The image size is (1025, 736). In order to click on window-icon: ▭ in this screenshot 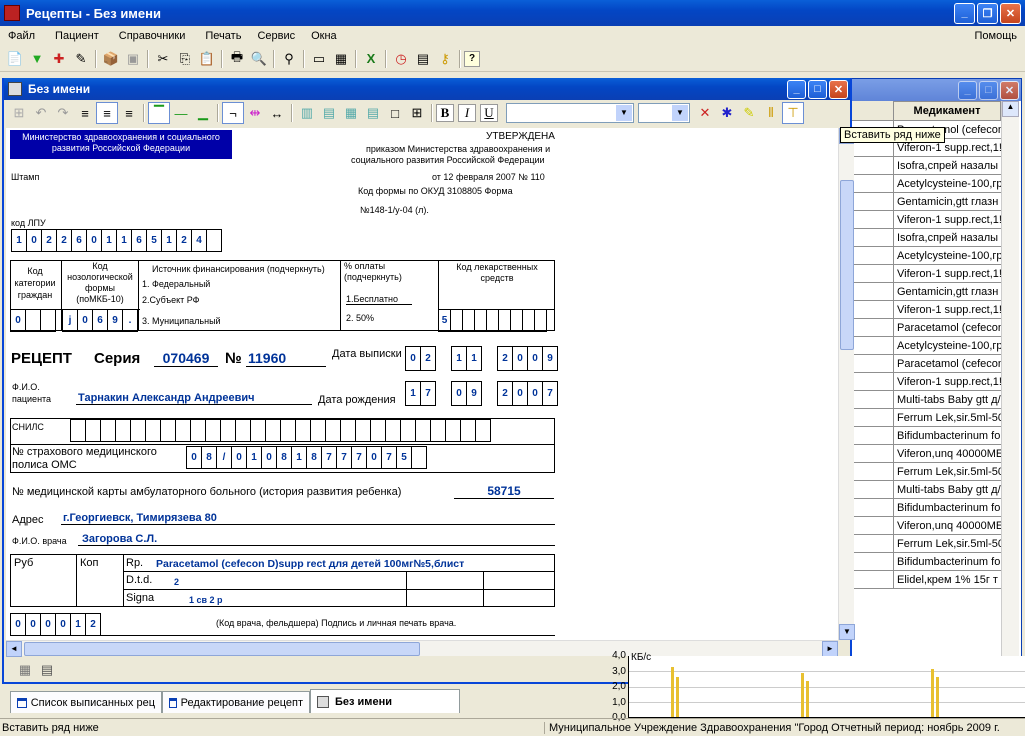, I will do `click(319, 59)`.